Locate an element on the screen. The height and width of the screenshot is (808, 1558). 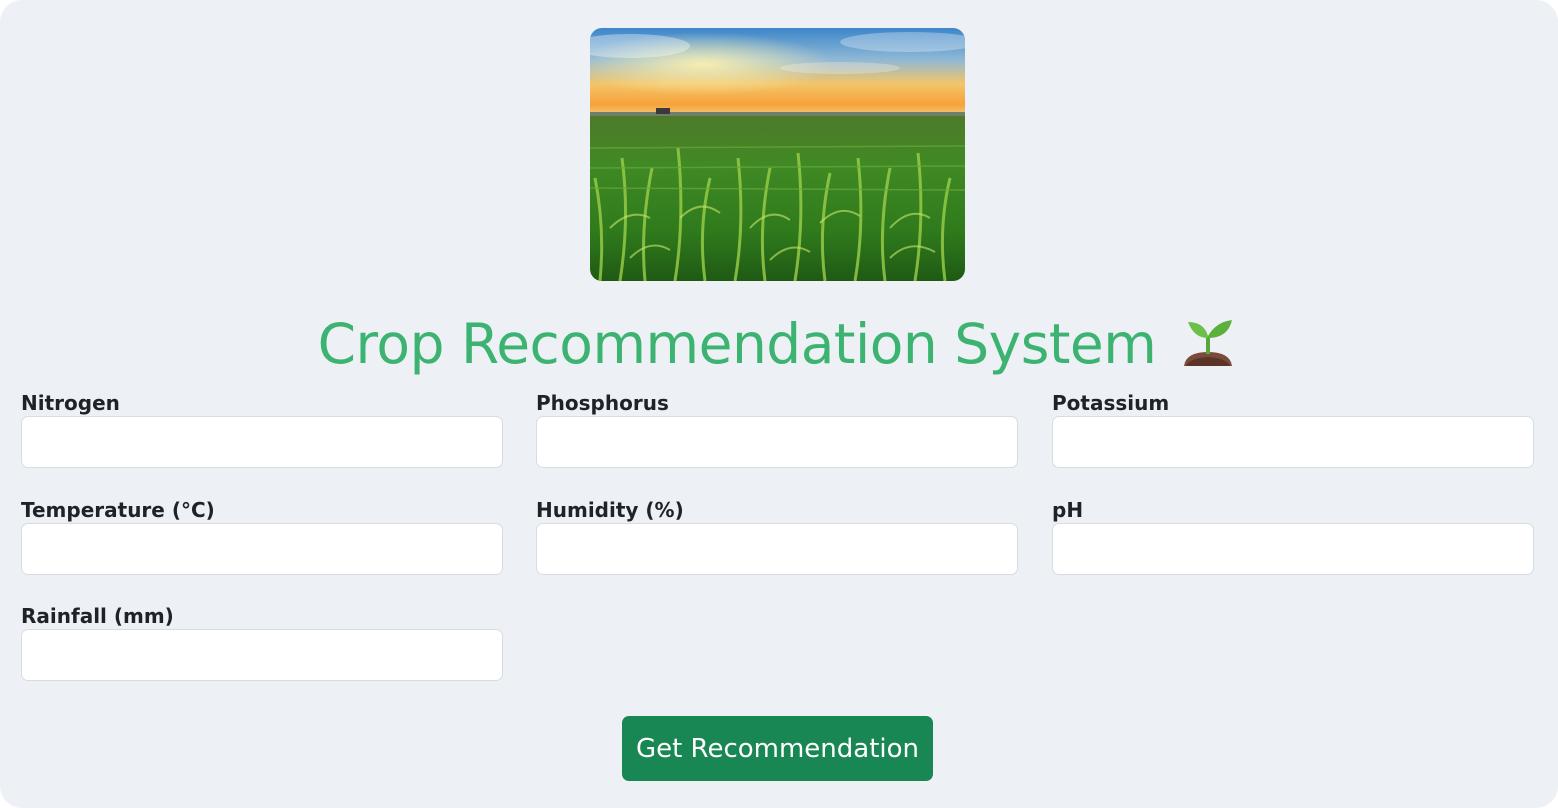
cornfield-hero-image is located at coordinates (777, 154).